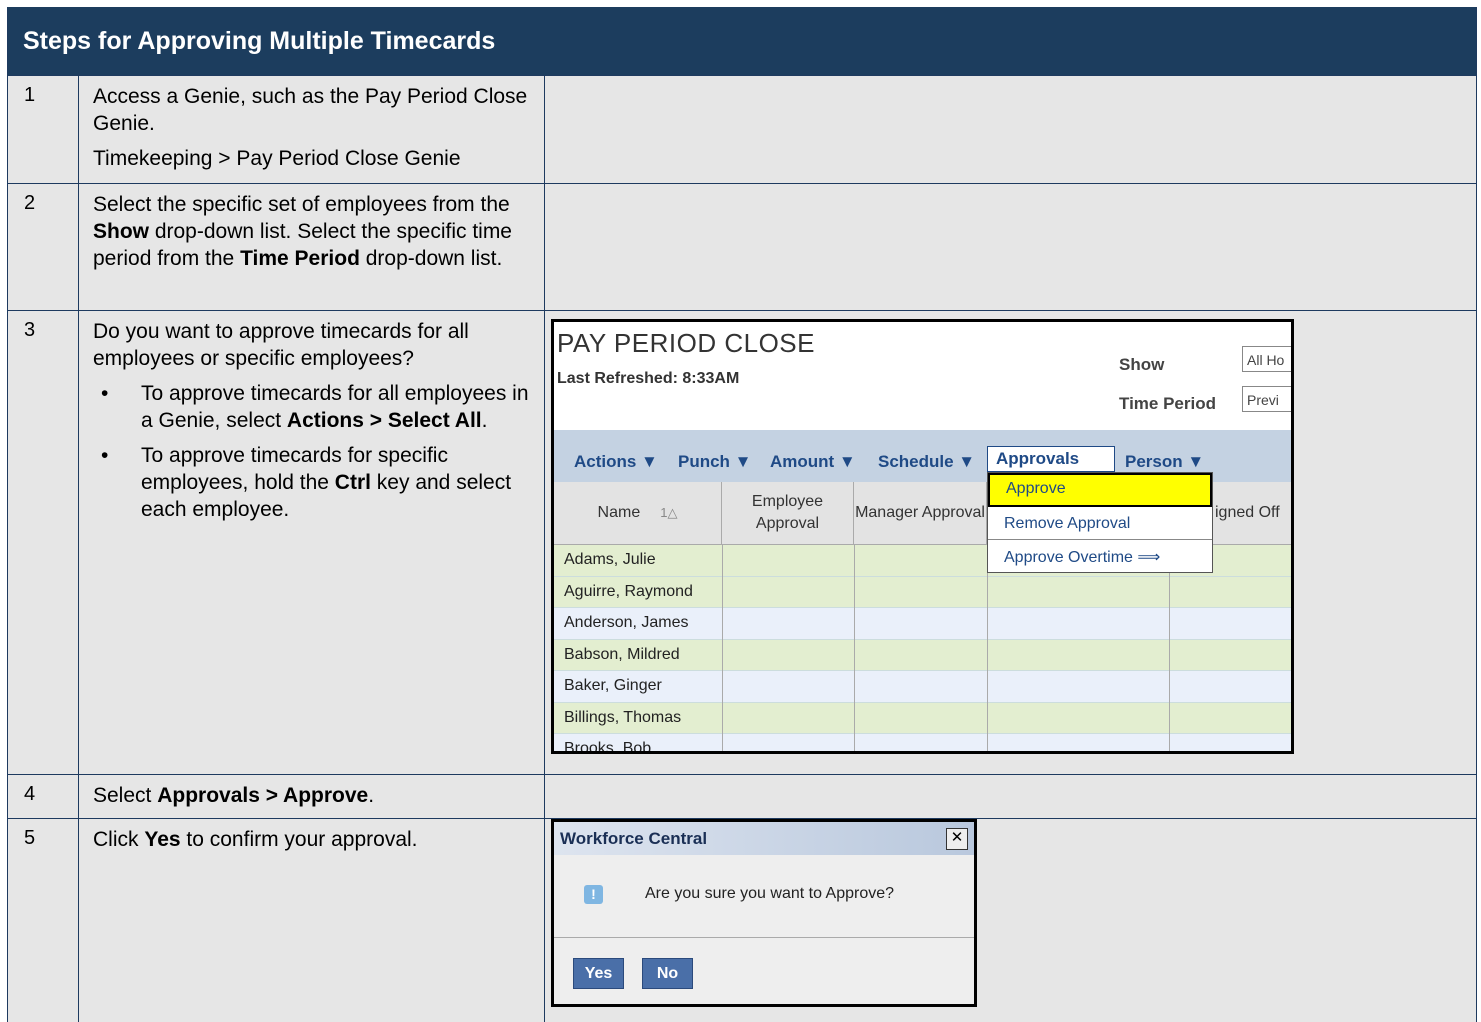 The height and width of the screenshot is (1022, 1481). I want to click on step-number: 5, so click(43, 920).